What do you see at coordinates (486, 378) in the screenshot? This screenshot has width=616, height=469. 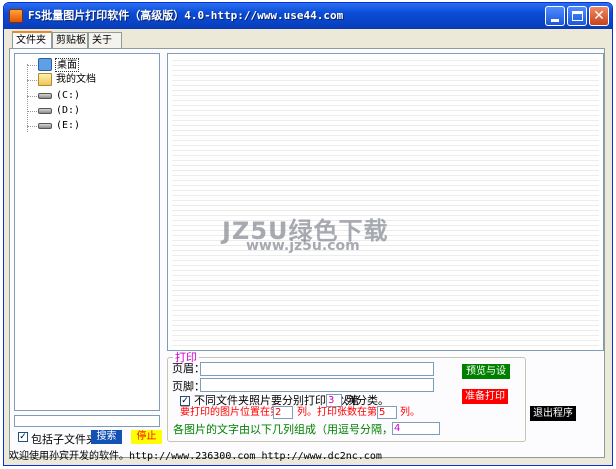 I see `preview-settings-button: 预览与设置` at bounding box center [486, 378].